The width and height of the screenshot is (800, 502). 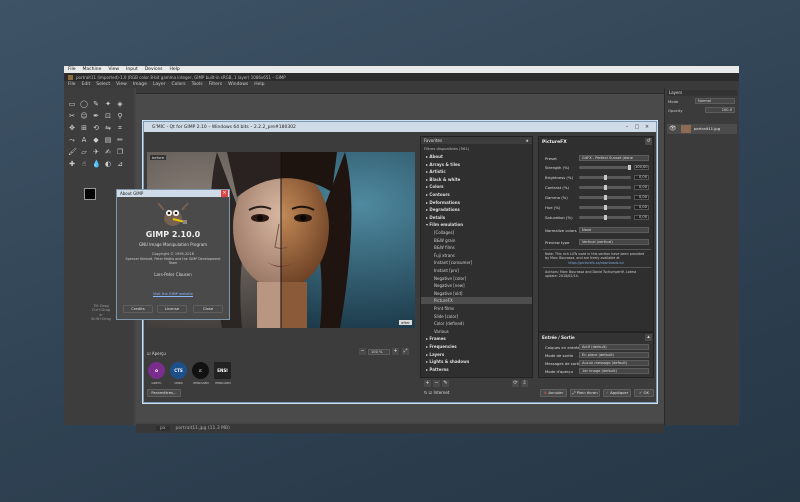 What do you see at coordinates (72, 69) in the screenshot?
I see `vm-menu-file: File` at bounding box center [72, 69].